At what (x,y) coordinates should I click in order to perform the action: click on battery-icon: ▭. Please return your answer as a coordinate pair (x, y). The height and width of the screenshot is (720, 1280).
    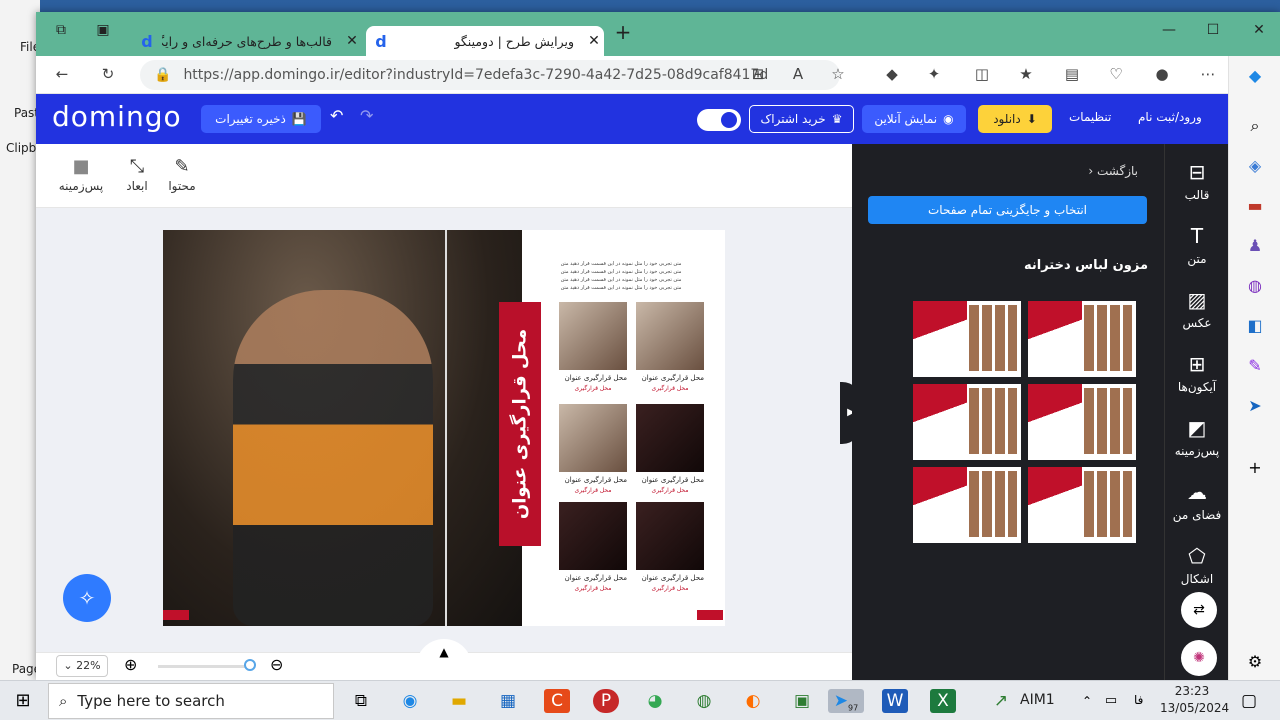
    Looking at the image, I should click on (1111, 701).